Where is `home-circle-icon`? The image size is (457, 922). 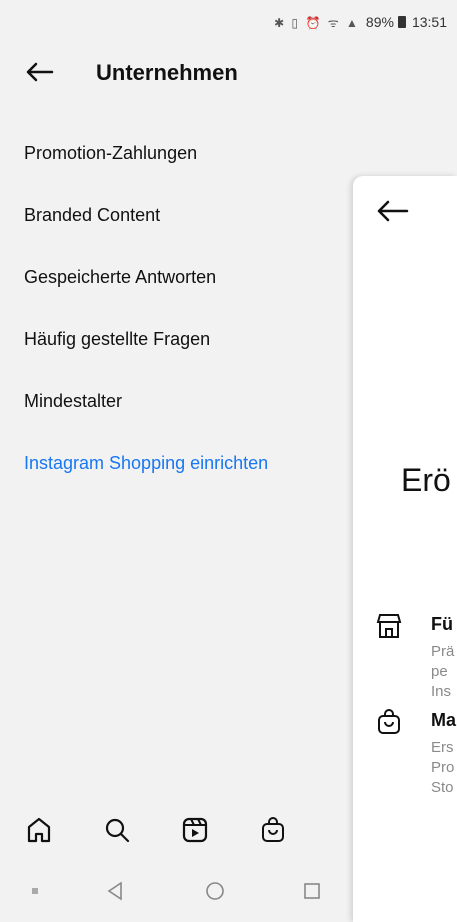 home-circle-icon is located at coordinates (215, 891).